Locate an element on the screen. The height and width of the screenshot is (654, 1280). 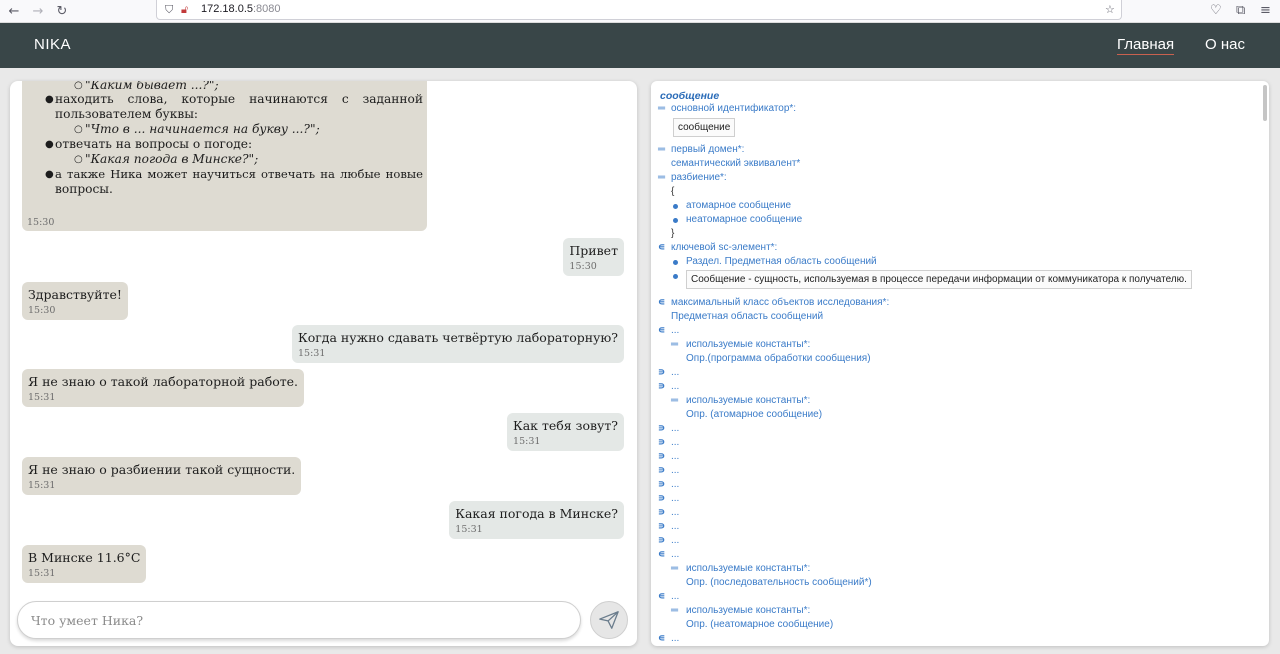
user-message: Как тебя зовут? 15:31 is located at coordinates (565, 432).